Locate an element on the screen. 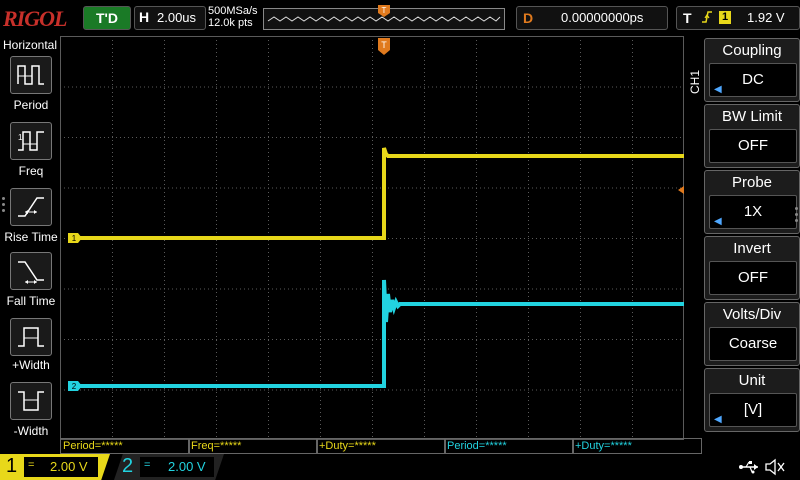 This screenshot has height=480, width=800. coupling-menu-item: Coupling ◀ DC is located at coordinates (752, 70).